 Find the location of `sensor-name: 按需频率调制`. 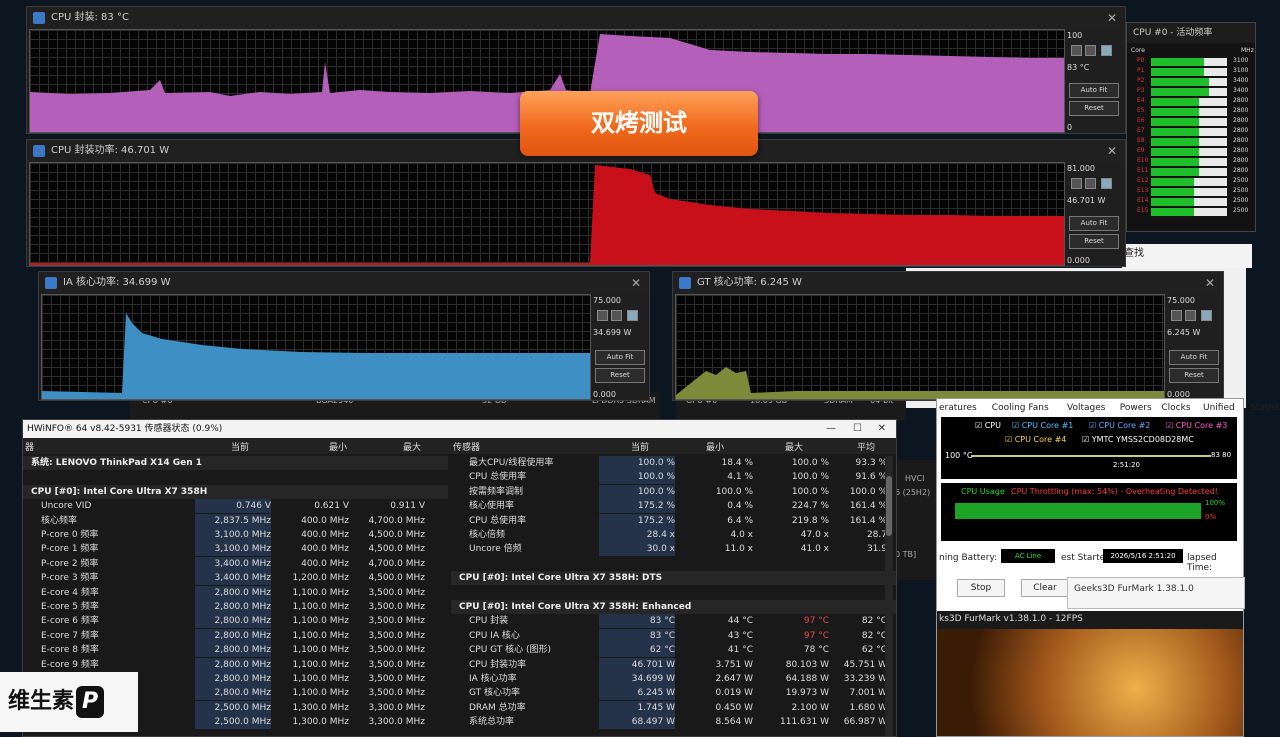

sensor-name: 按需频率调制 is located at coordinates (496, 491).